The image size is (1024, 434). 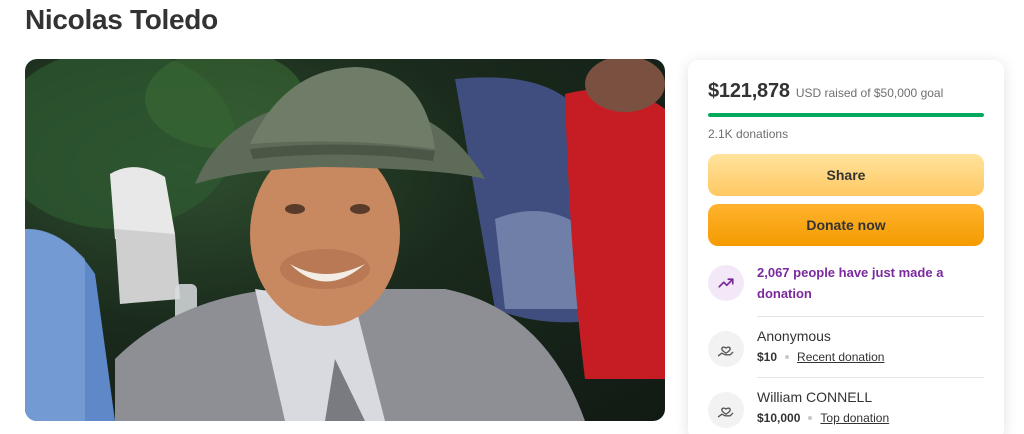 I want to click on recent-donation-link: Recent donation, so click(x=840, y=357).